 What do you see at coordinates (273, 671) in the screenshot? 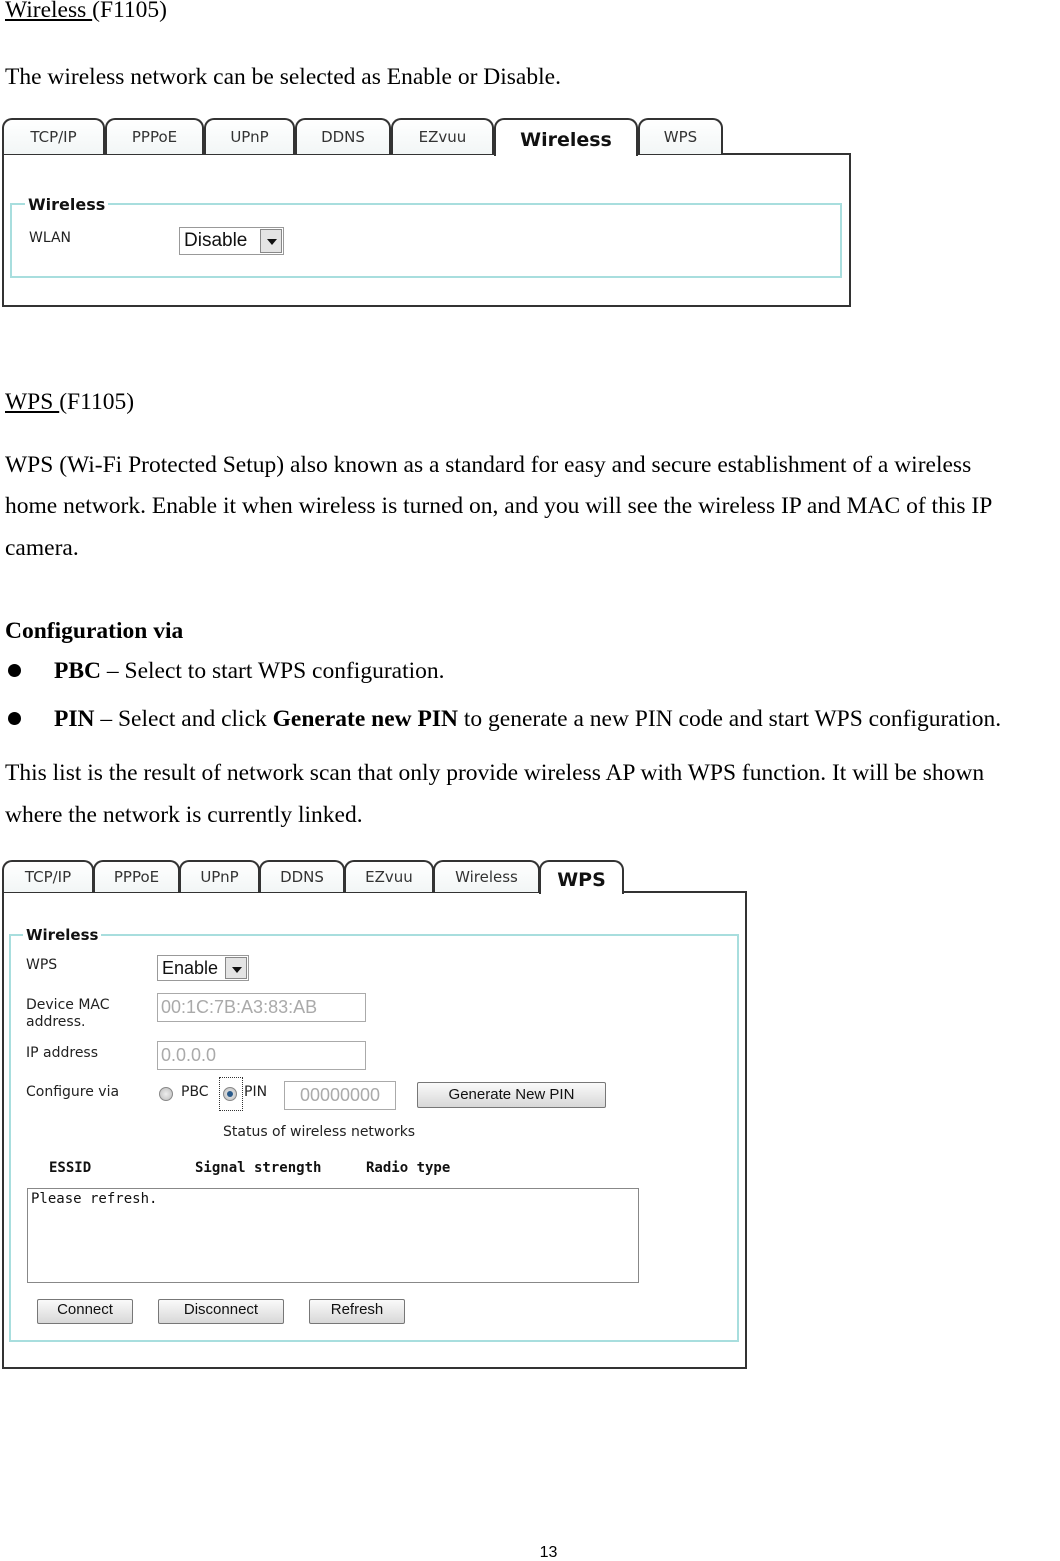
I see `bullet-text: – Select to start WPS configuration.` at bounding box center [273, 671].